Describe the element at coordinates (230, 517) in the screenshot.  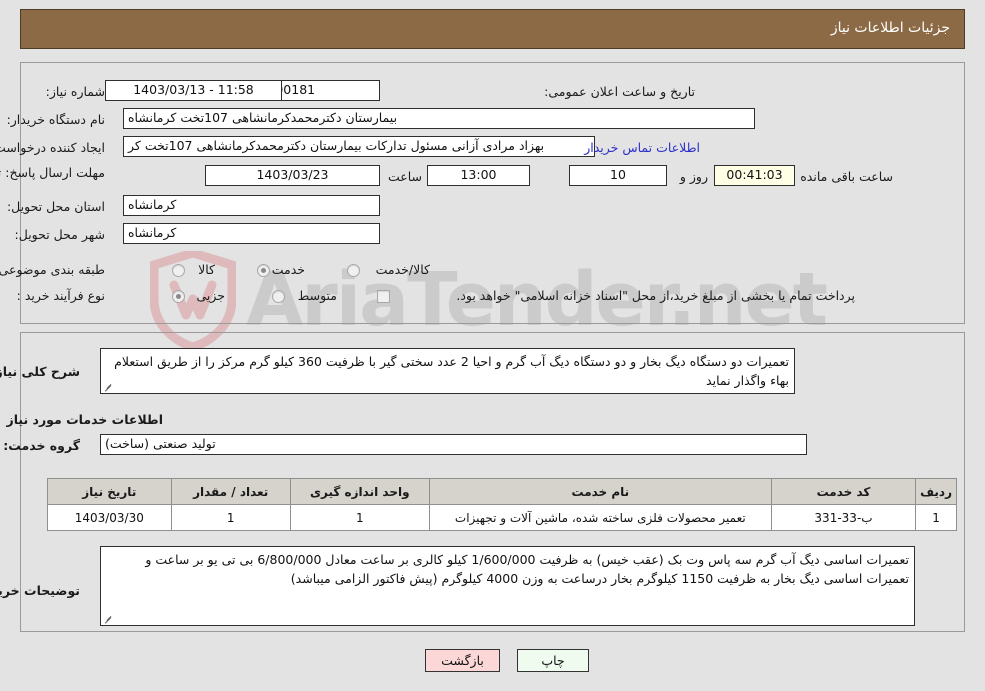
I see `cell-quantity: 1` at that location.